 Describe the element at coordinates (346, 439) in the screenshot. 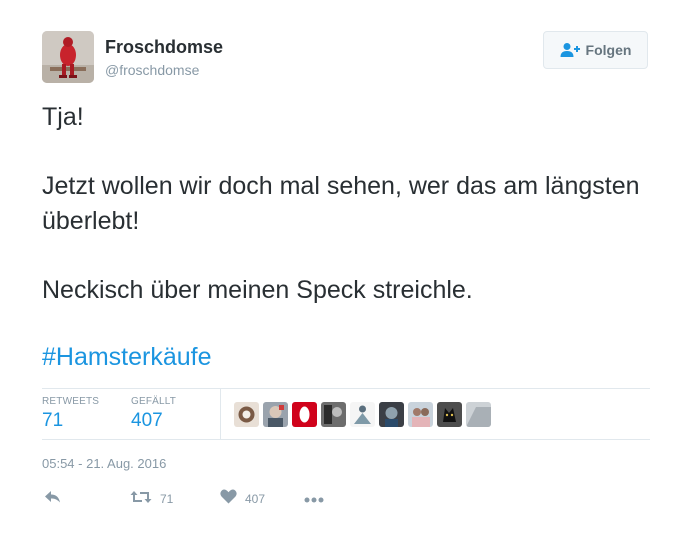

I see `stats-bottom-divider` at that location.